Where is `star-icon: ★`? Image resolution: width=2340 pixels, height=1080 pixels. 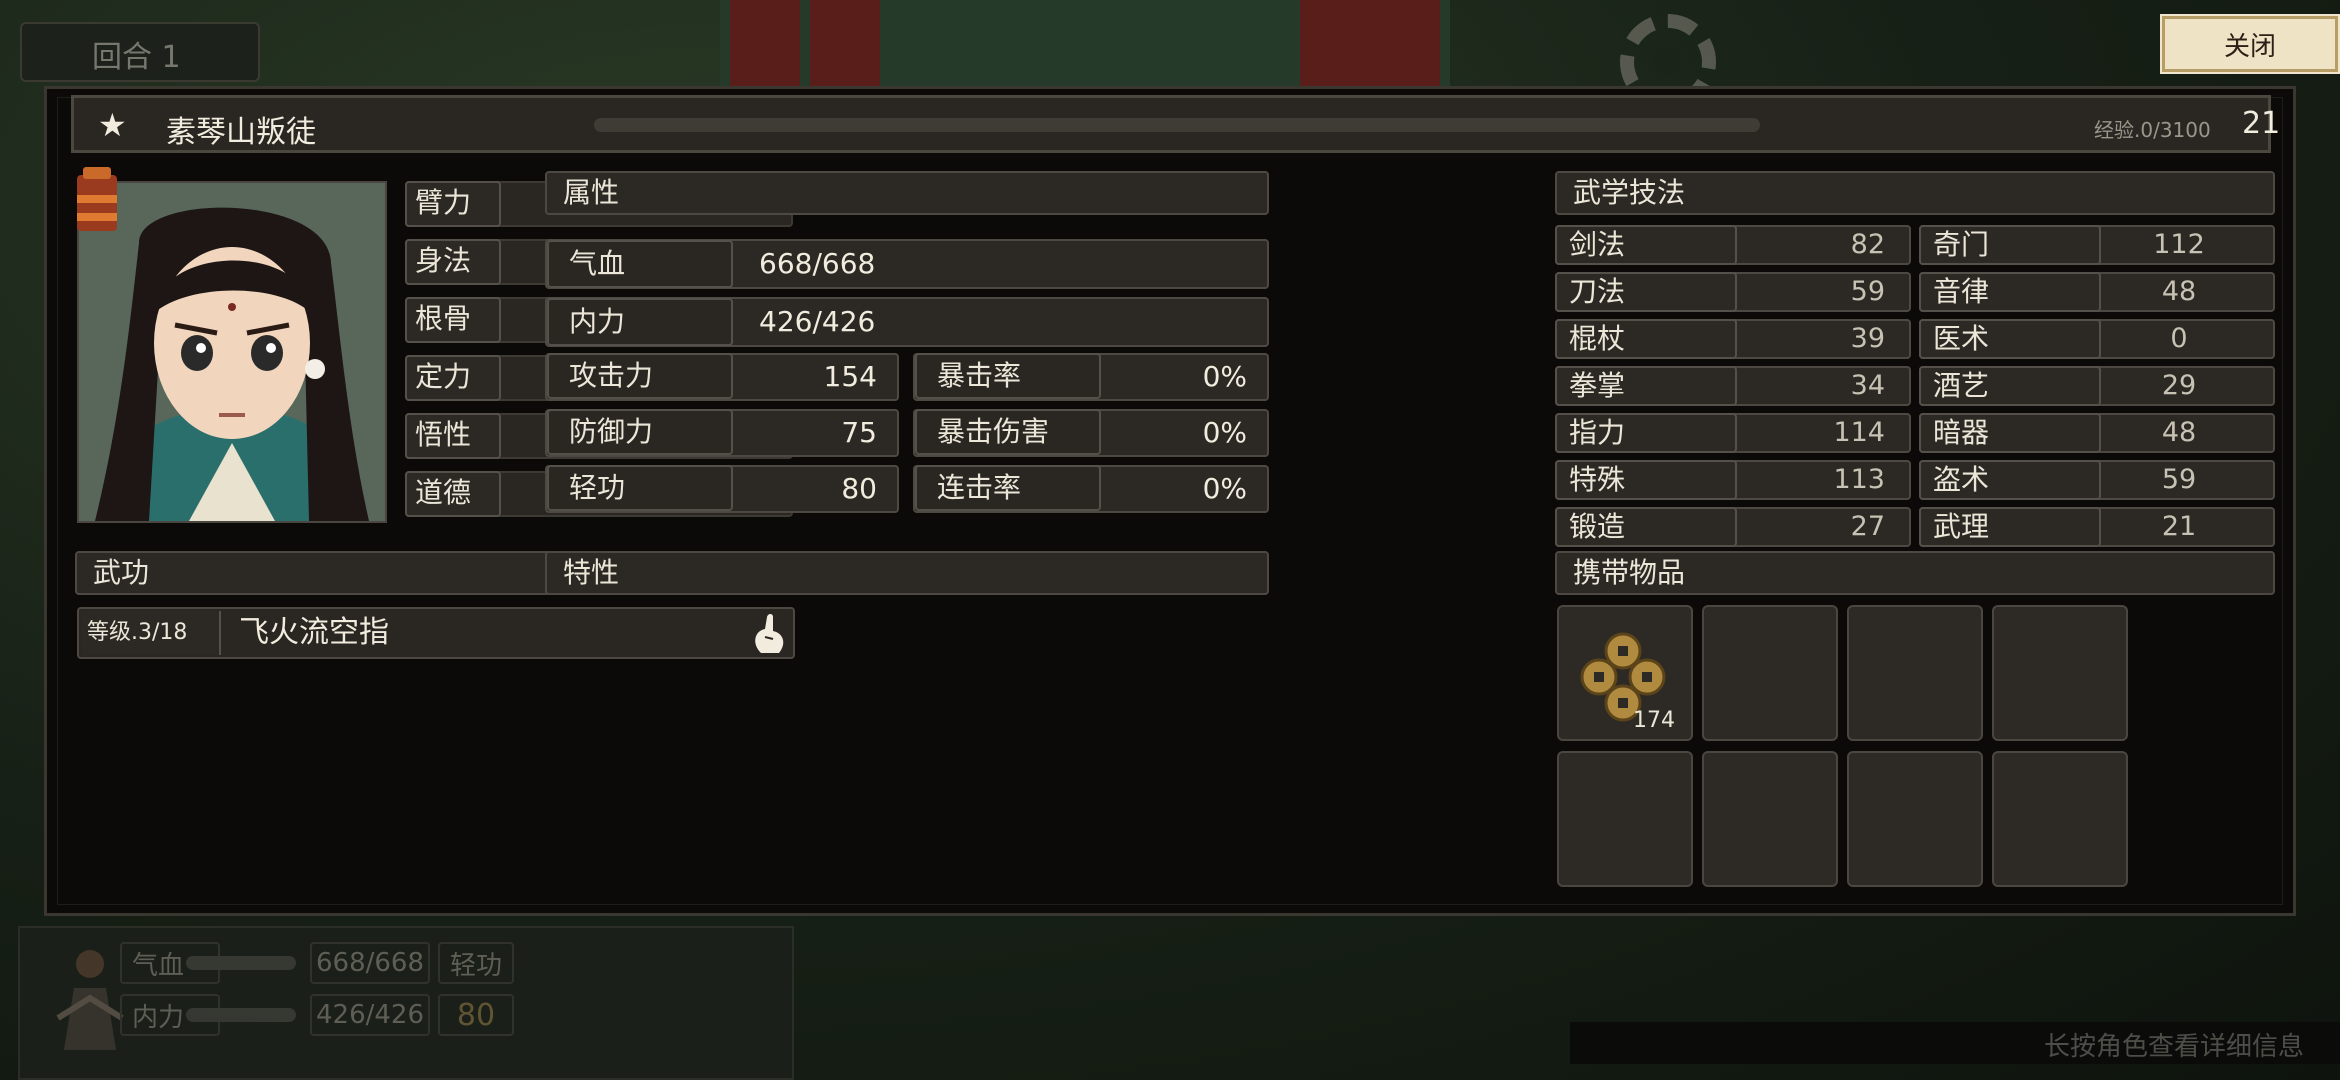
star-icon: ★ is located at coordinates (112, 125).